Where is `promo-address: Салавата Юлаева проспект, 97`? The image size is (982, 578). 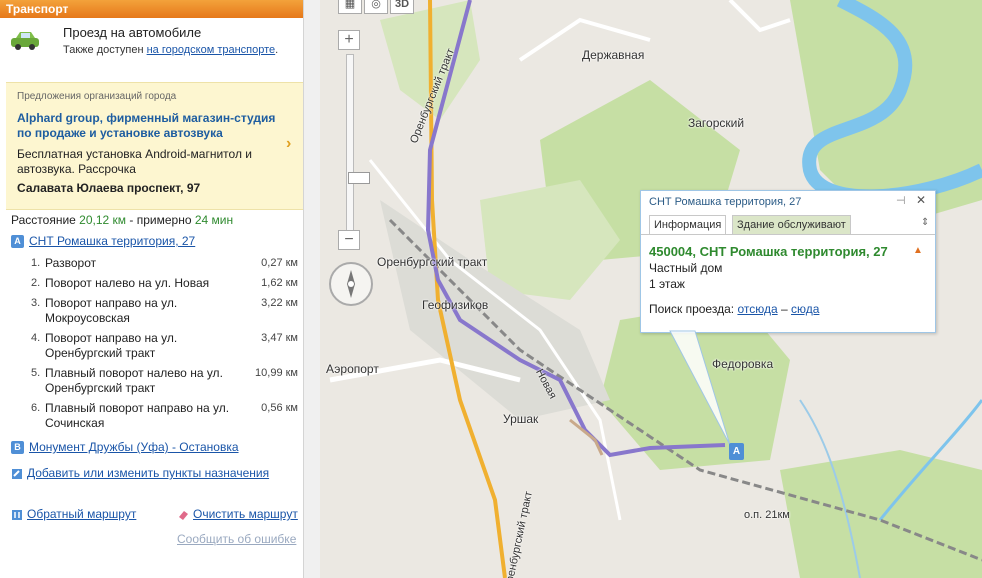 promo-address: Салавата Юлаева проспект, 97 is located at coordinates (109, 188).